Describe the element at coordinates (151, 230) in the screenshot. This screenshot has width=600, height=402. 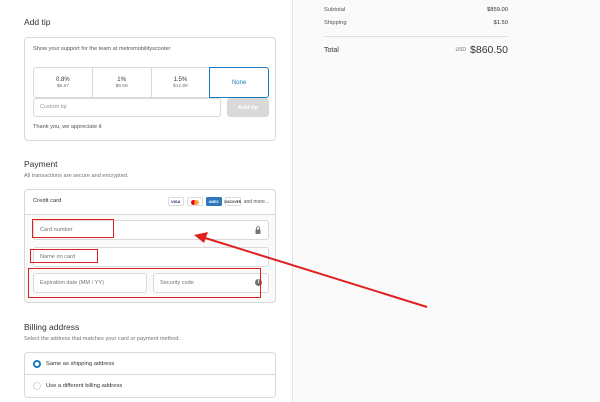
I see `card-number-input: Card number` at that location.